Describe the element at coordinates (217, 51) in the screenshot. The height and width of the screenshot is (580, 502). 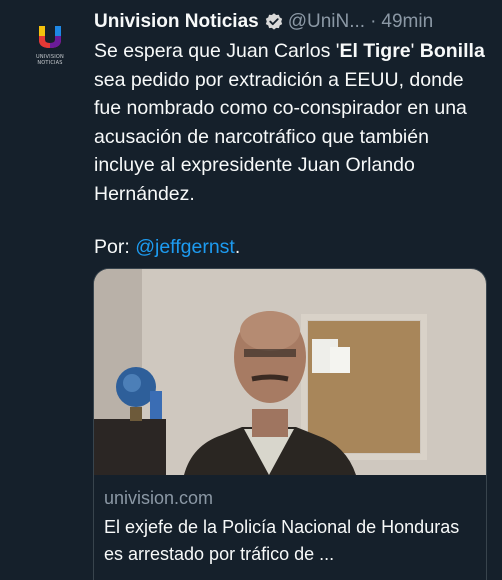
I see `tweet-text-part: Se espera que Juan Carlos '` at that location.